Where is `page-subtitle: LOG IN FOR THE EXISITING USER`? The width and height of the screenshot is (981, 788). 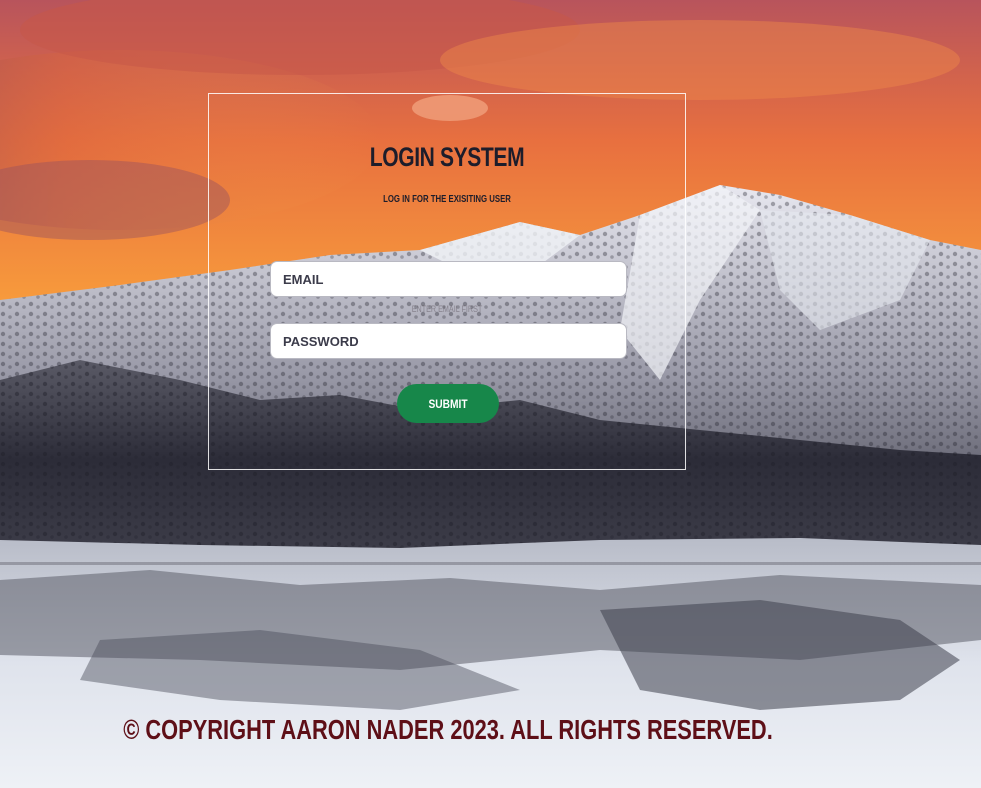
page-subtitle: LOG IN FOR THE EXISITING USER is located at coordinates (447, 199).